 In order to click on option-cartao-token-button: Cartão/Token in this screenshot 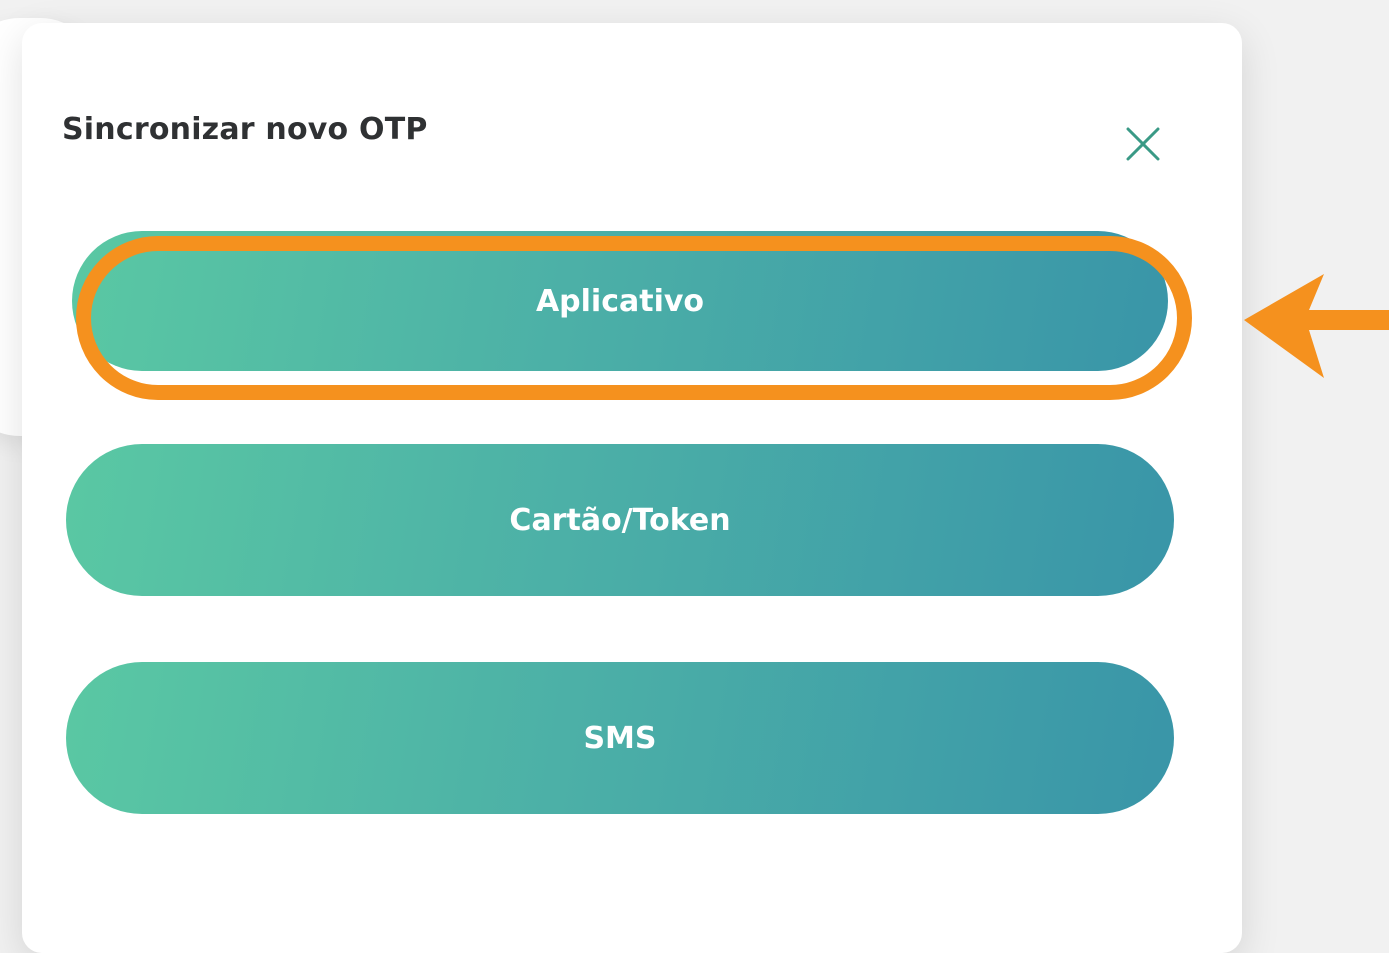, I will do `click(620, 520)`.